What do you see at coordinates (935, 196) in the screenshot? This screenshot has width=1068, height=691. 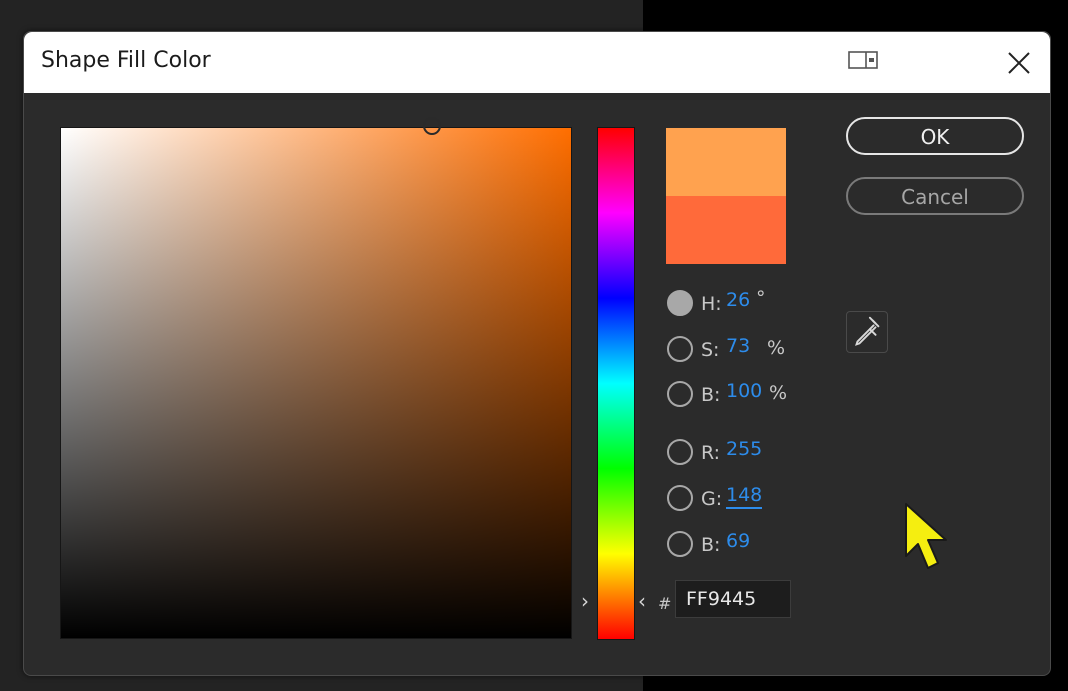 I see `cancel-button: Cancel` at bounding box center [935, 196].